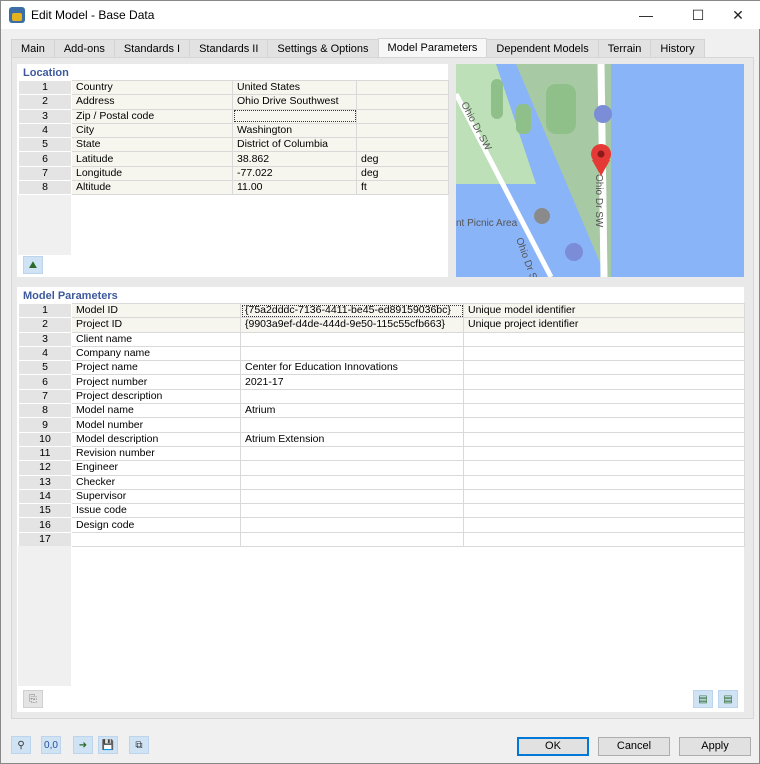 Image resolution: width=760 pixels, height=764 pixels. I want to click on n-cell: 8, so click(45, 411).